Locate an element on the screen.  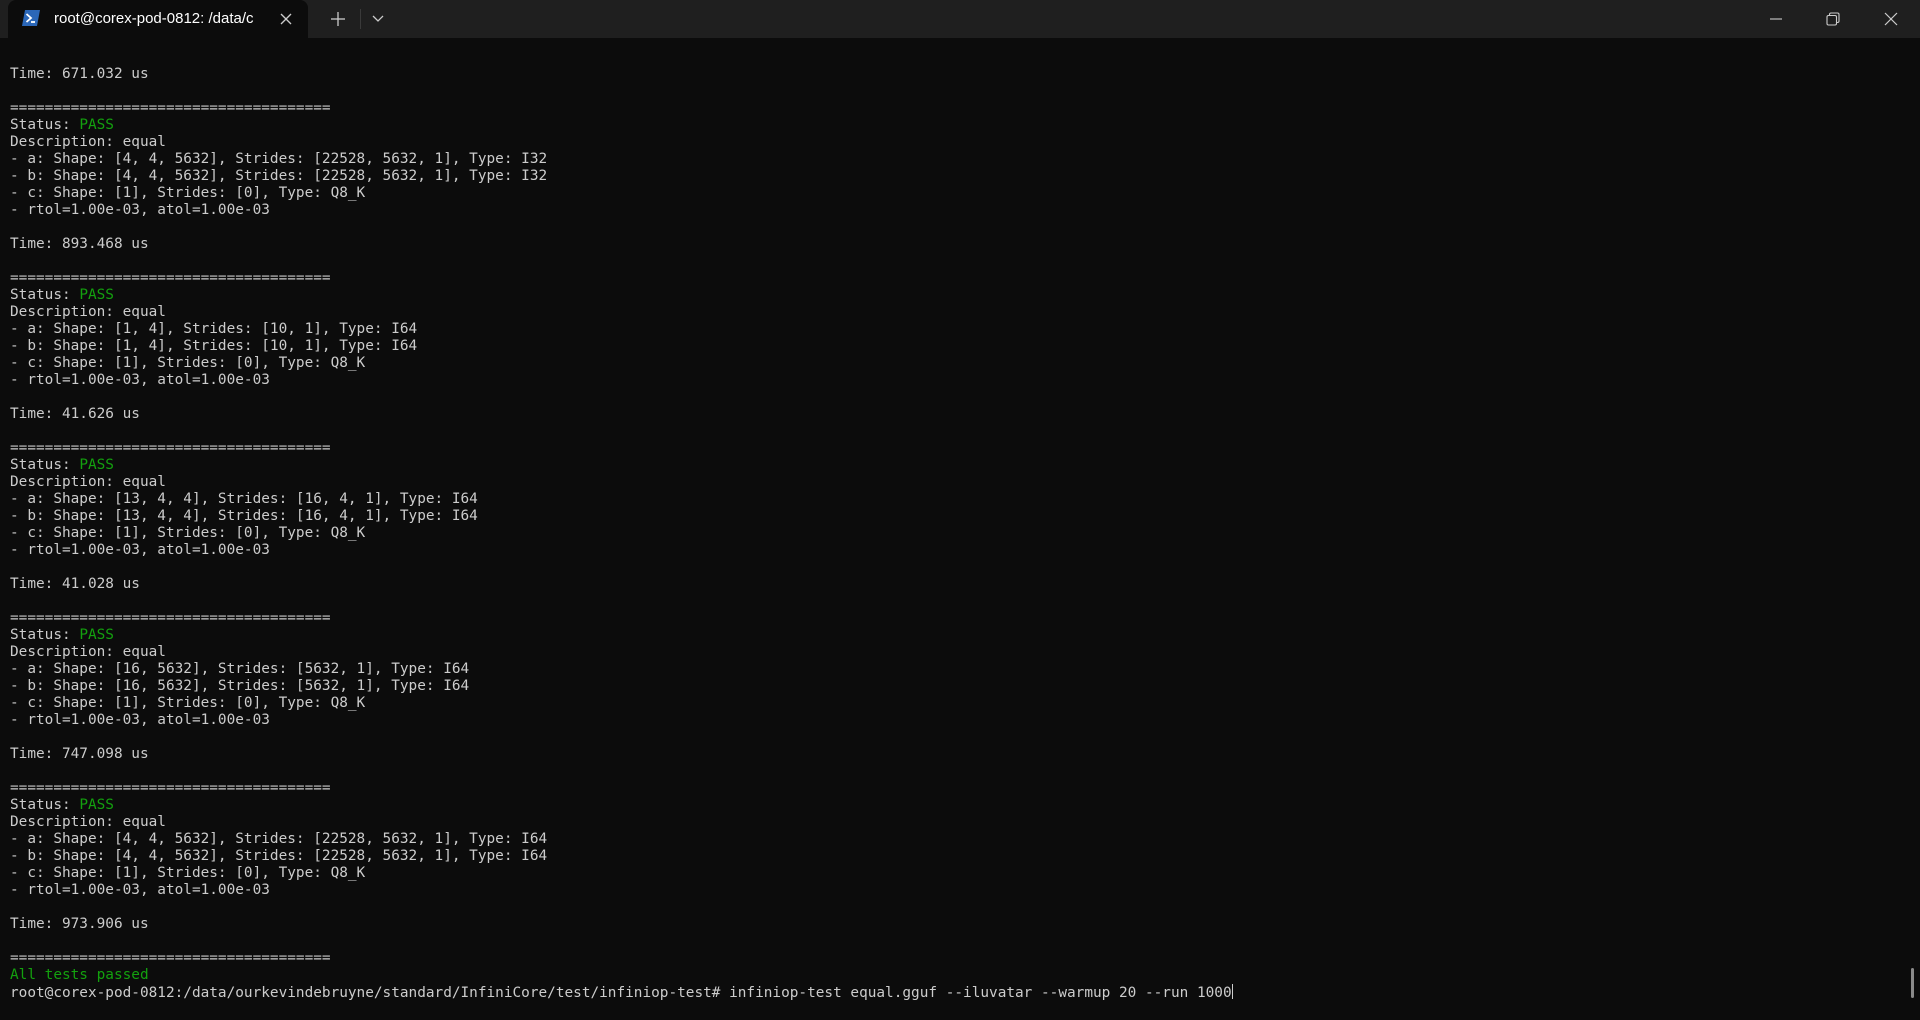
titlebar-divider is located at coordinates (360, 19).